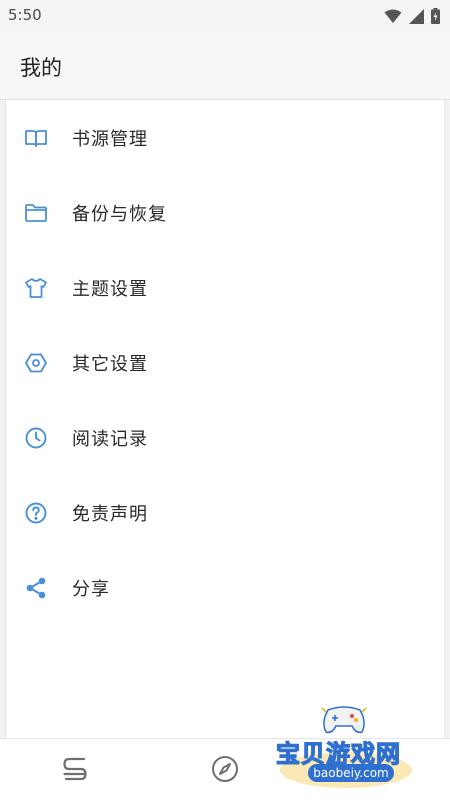  I want to click on compass-icon, so click(225, 771).